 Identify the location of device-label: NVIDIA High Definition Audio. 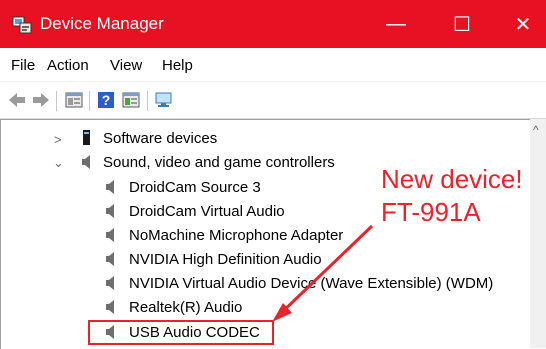
(225, 259).